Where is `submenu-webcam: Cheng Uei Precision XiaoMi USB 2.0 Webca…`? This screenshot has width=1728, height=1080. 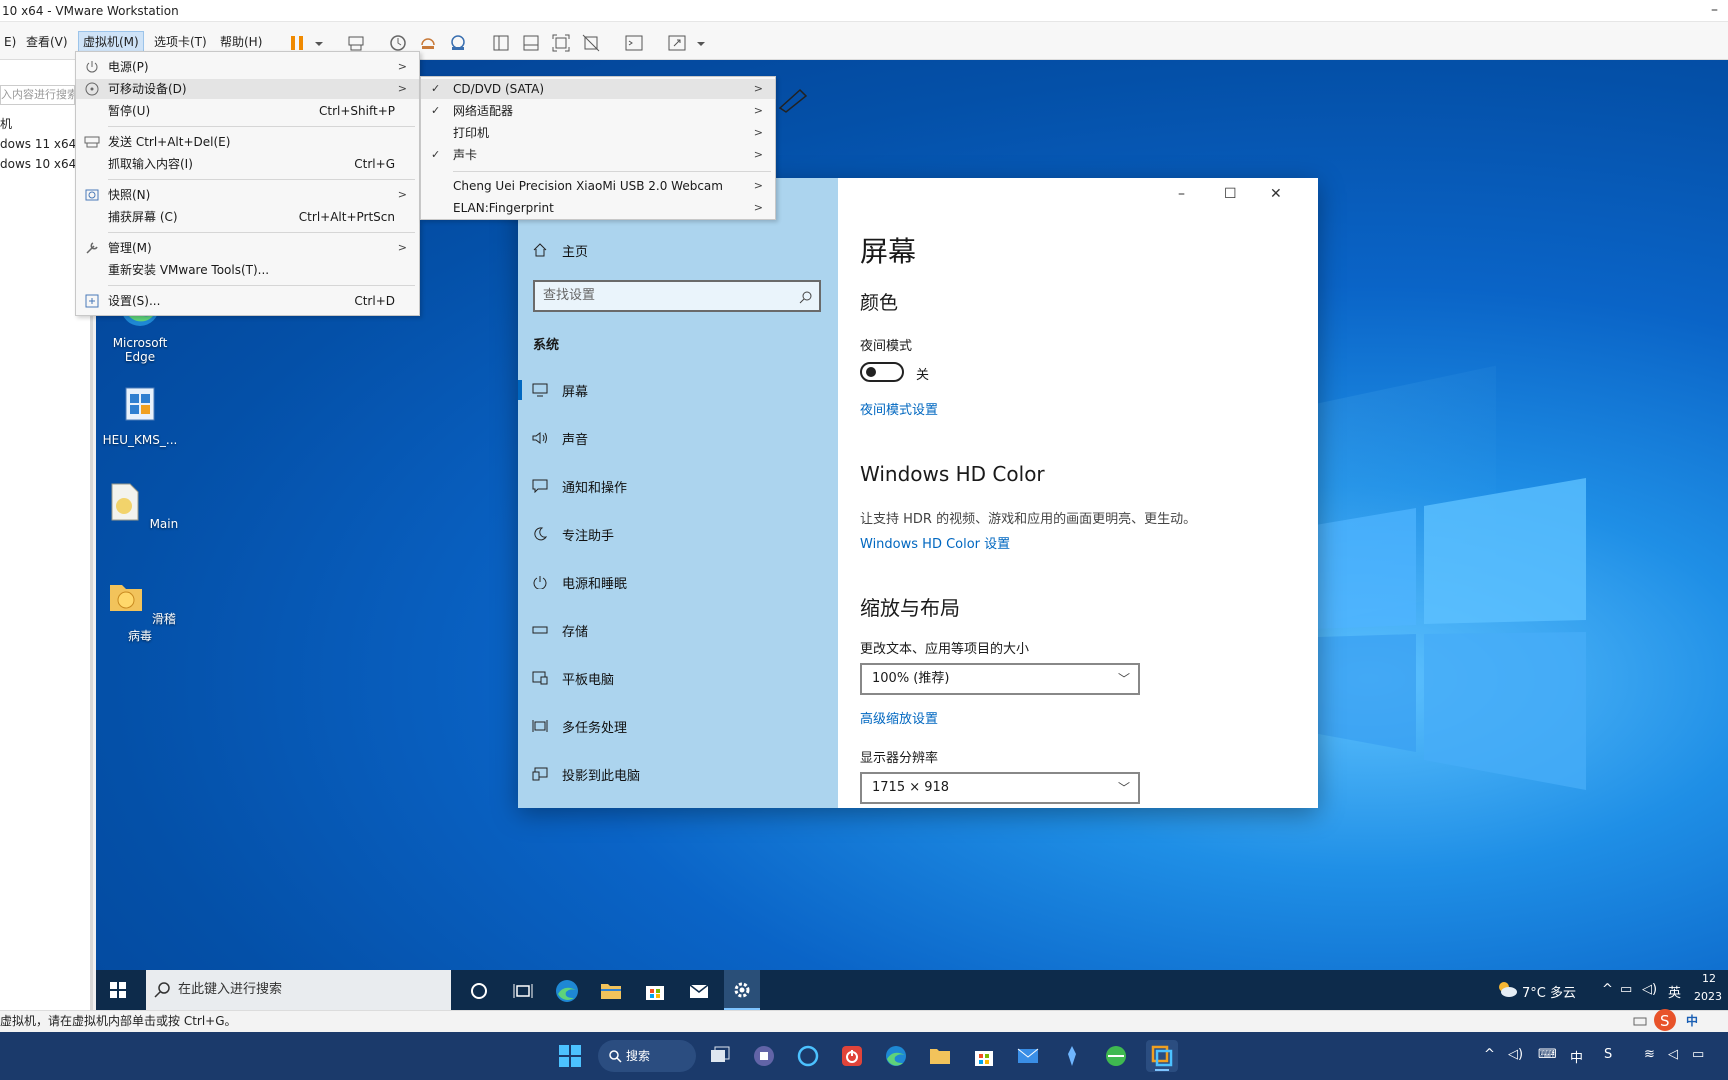
submenu-webcam: Cheng Uei Precision XiaoMi USB 2.0 Webca… is located at coordinates (598, 186).